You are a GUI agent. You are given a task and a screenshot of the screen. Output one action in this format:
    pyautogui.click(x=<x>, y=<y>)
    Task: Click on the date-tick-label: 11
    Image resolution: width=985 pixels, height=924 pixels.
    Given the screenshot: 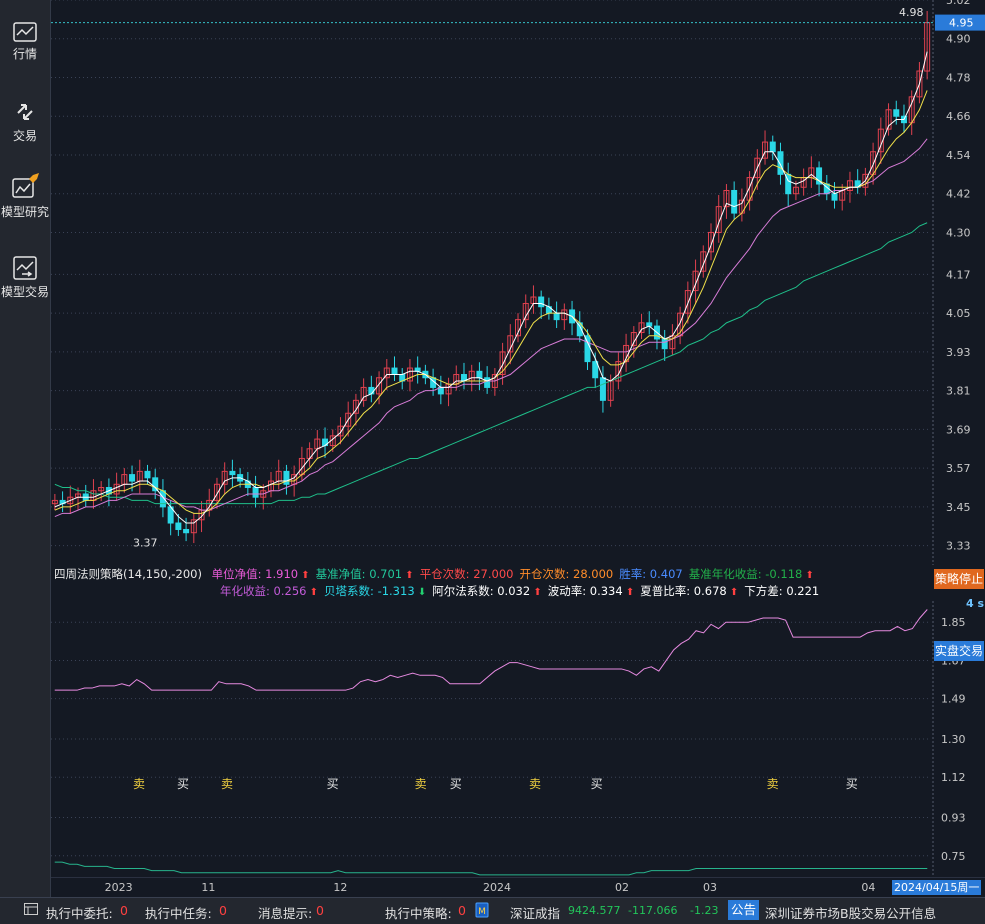 What is the action you would take?
    pyautogui.click(x=208, y=887)
    